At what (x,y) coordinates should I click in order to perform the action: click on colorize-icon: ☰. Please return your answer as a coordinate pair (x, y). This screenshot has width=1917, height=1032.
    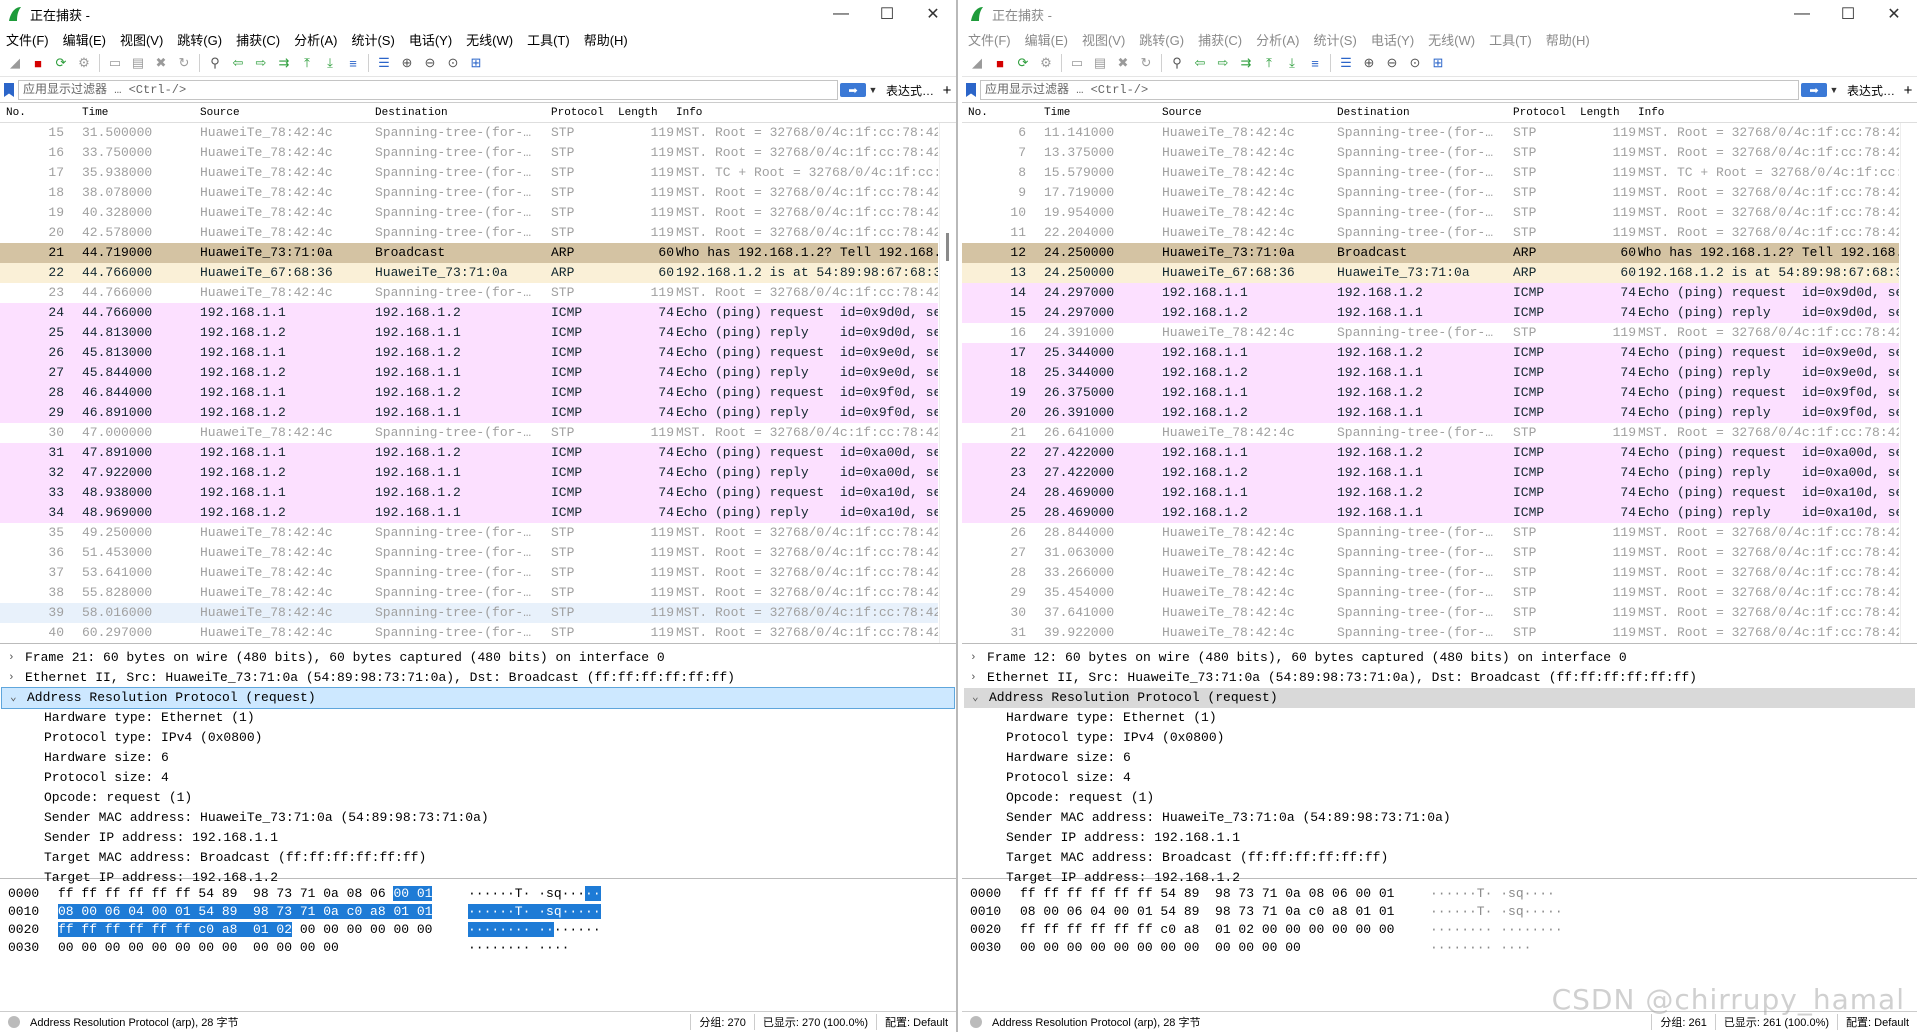
    Looking at the image, I should click on (384, 63).